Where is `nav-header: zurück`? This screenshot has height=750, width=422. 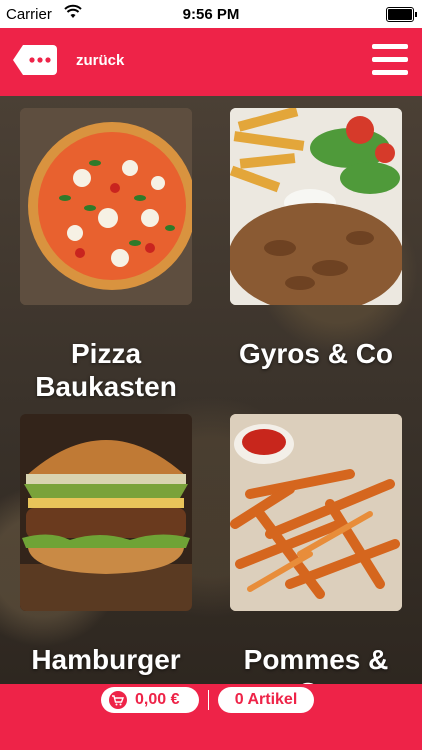
nav-header: zurück is located at coordinates (211, 62).